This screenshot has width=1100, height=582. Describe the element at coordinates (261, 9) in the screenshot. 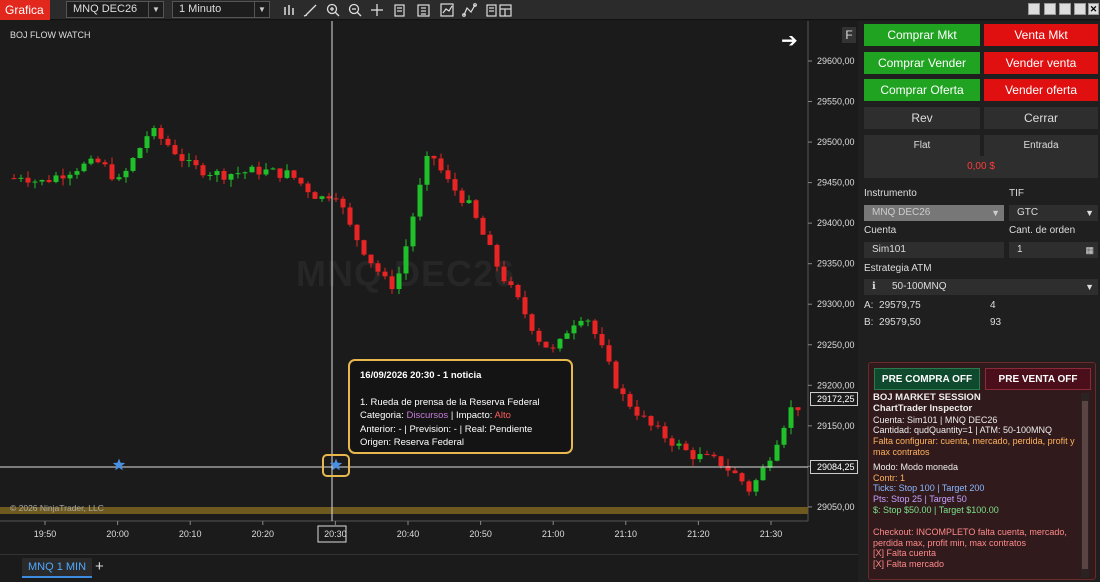

I see `chevron-down-icon: ▼` at that location.